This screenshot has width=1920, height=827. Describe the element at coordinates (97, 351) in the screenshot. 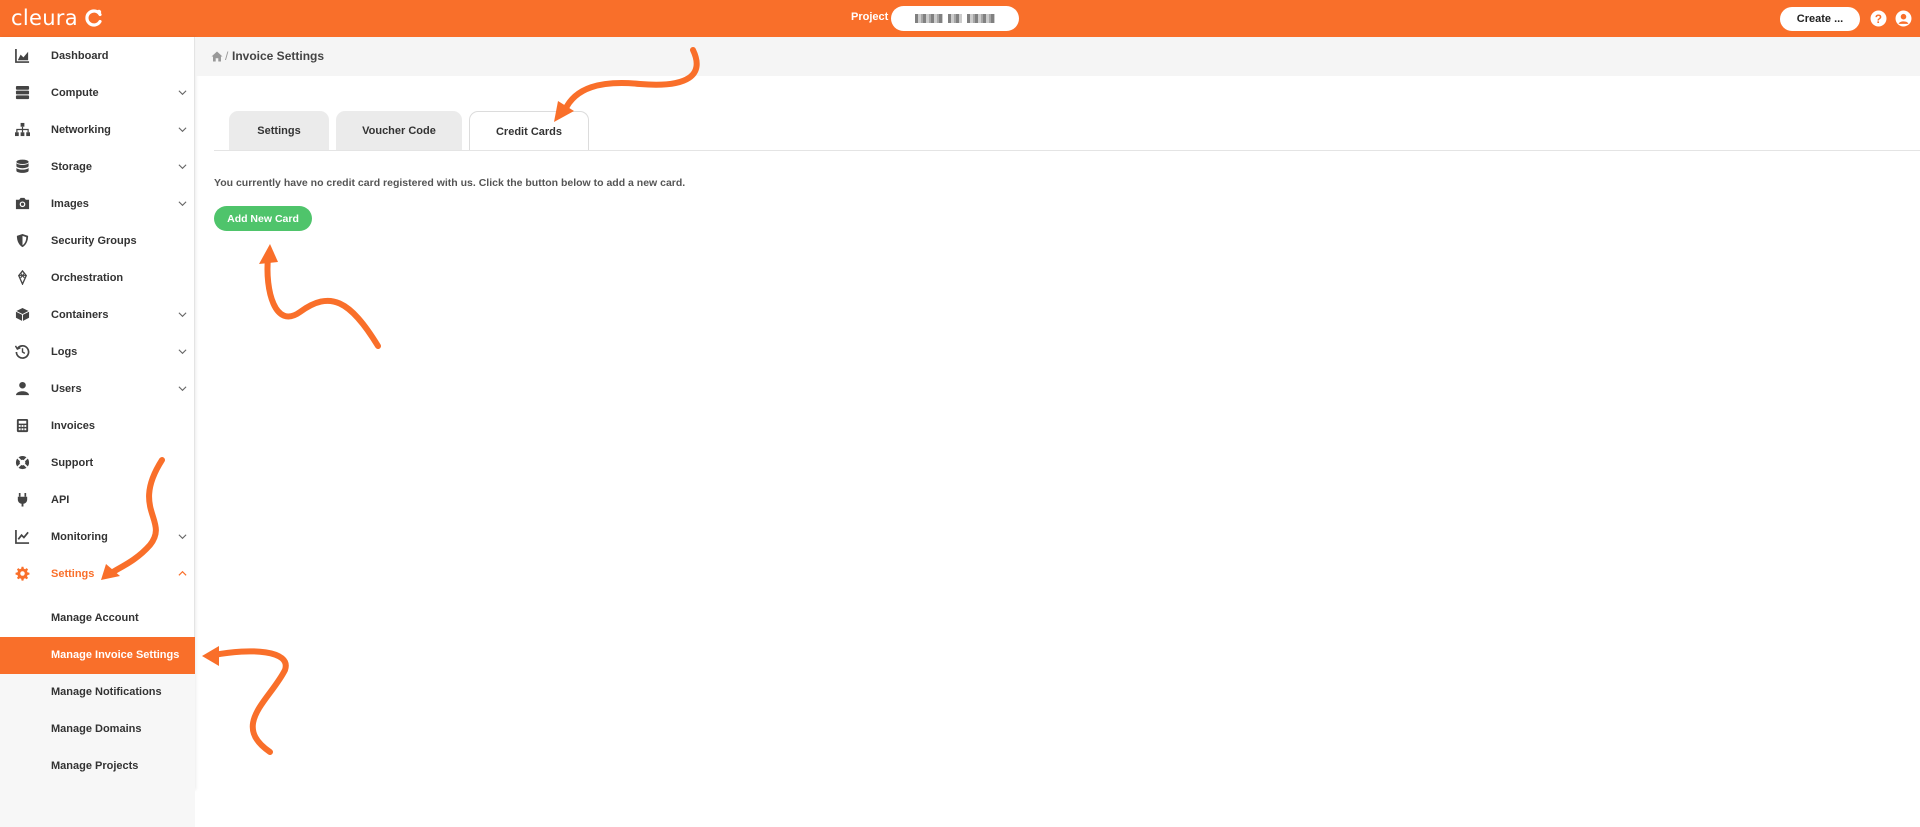

I see `sidebar-item-logs: Logs` at that location.